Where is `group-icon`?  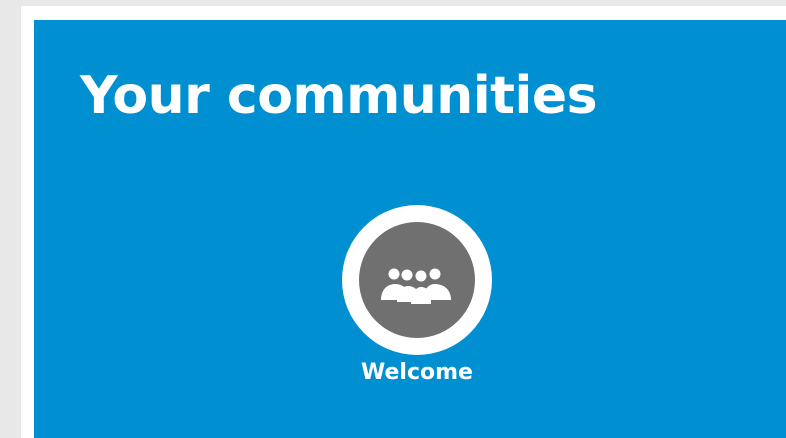
group-icon is located at coordinates (416, 286).